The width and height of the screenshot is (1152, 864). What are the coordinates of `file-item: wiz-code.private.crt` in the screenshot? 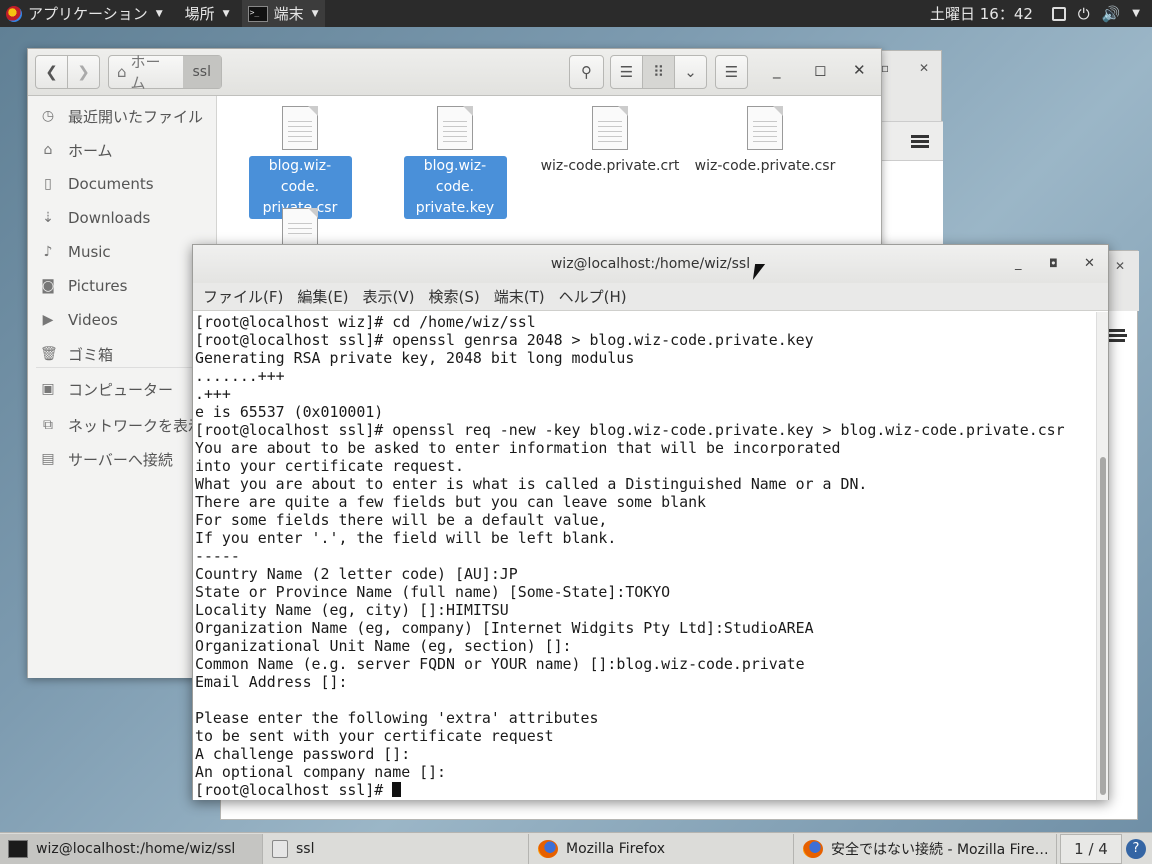 It's located at (610, 141).